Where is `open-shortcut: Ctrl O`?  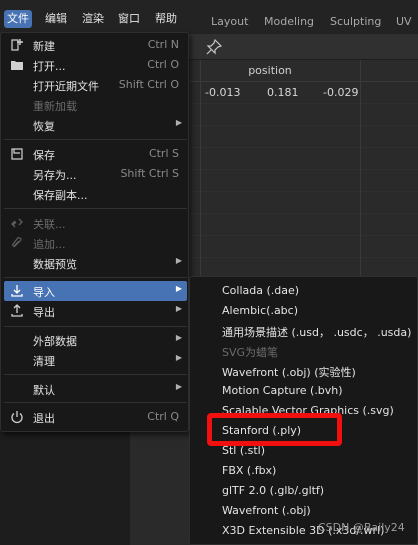 open-shortcut: Ctrl O is located at coordinates (163, 64).